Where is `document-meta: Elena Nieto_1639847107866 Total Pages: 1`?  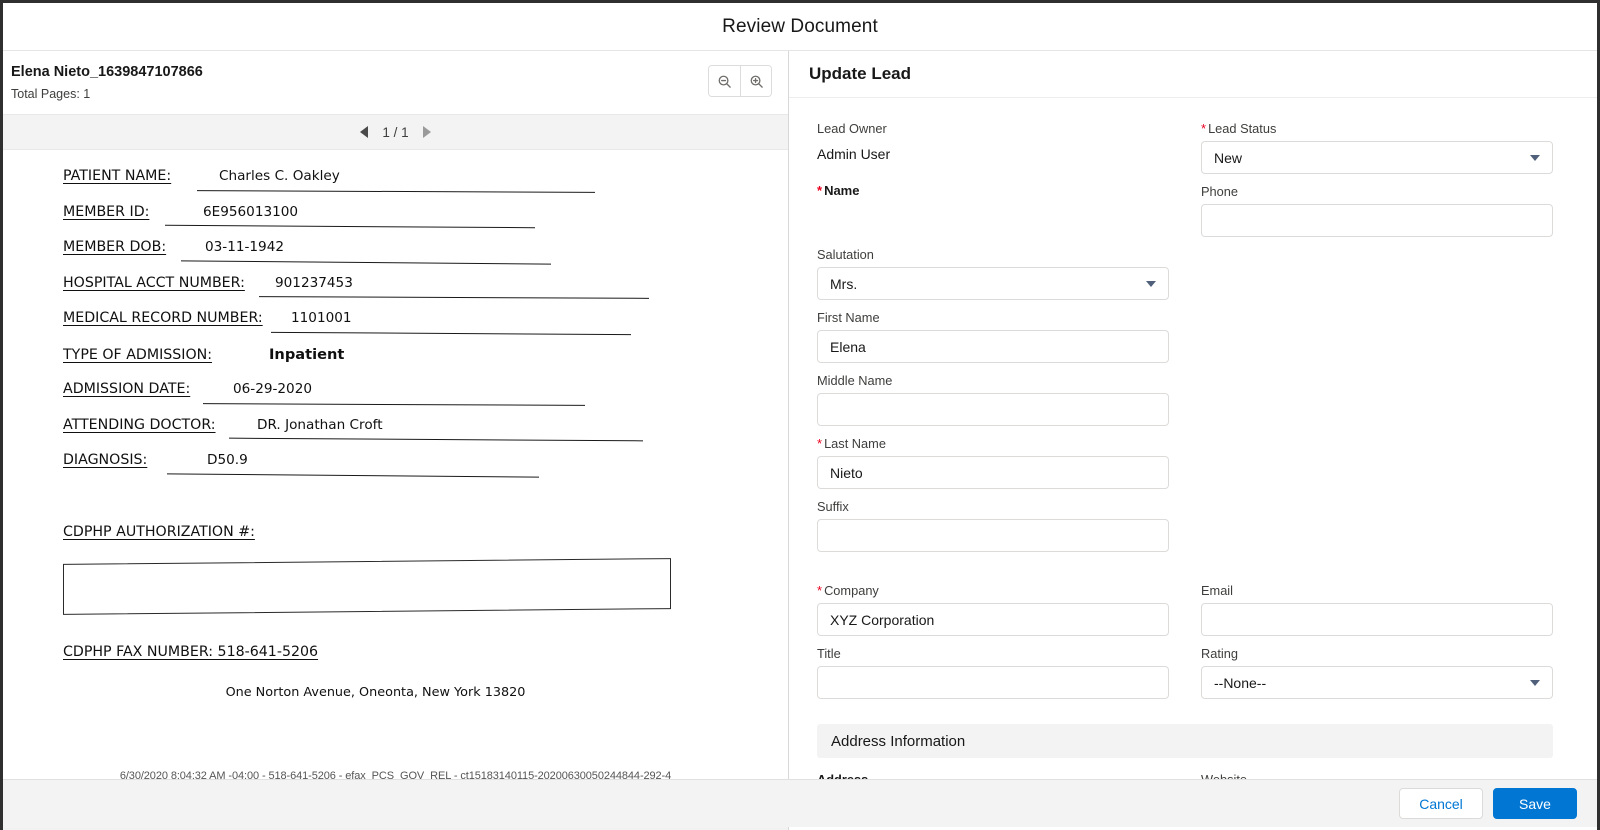
document-meta: Elena Nieto_1639847107866 Total Pages: 1 is located at coordinates (107, 82).